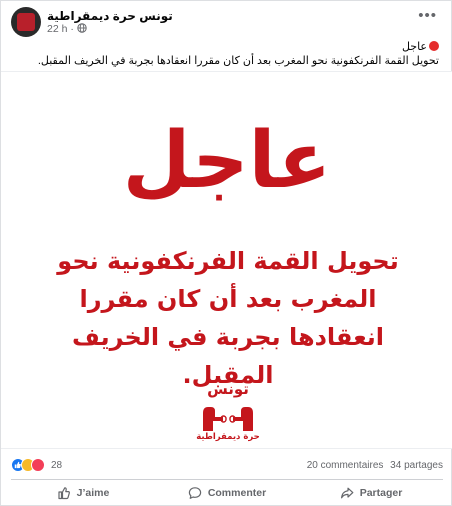 The image size is (452, 506). What do you see at coordinates (228, 419) in the screenshot?
I see `broken-chain-icon` at bounding box center [228, 419].